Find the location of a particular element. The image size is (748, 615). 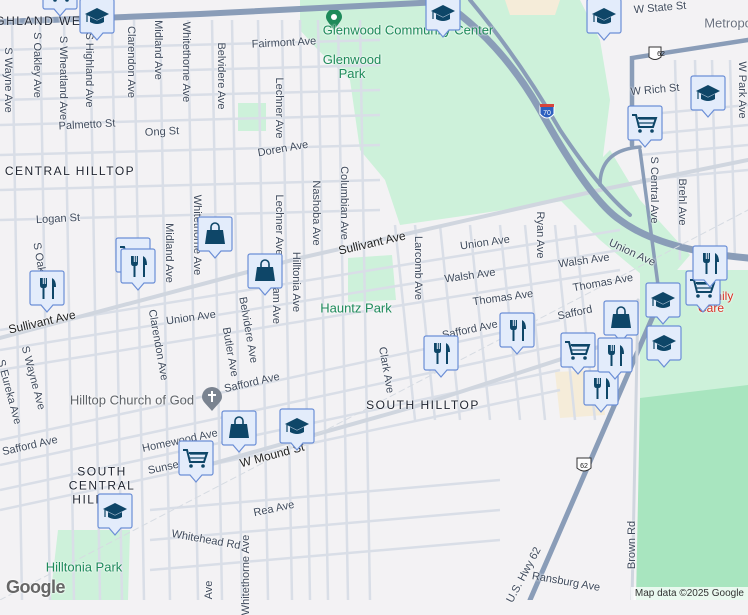

street-label: Ave is located at coordinates (209, 590).